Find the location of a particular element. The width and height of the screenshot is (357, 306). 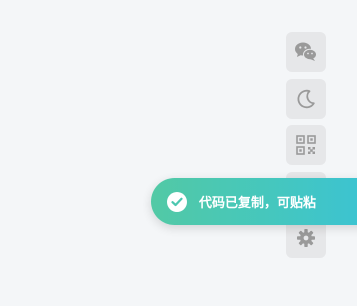

copy-success-toast: 代码已复制，可贴粘 is located at coordinates (254, 201).